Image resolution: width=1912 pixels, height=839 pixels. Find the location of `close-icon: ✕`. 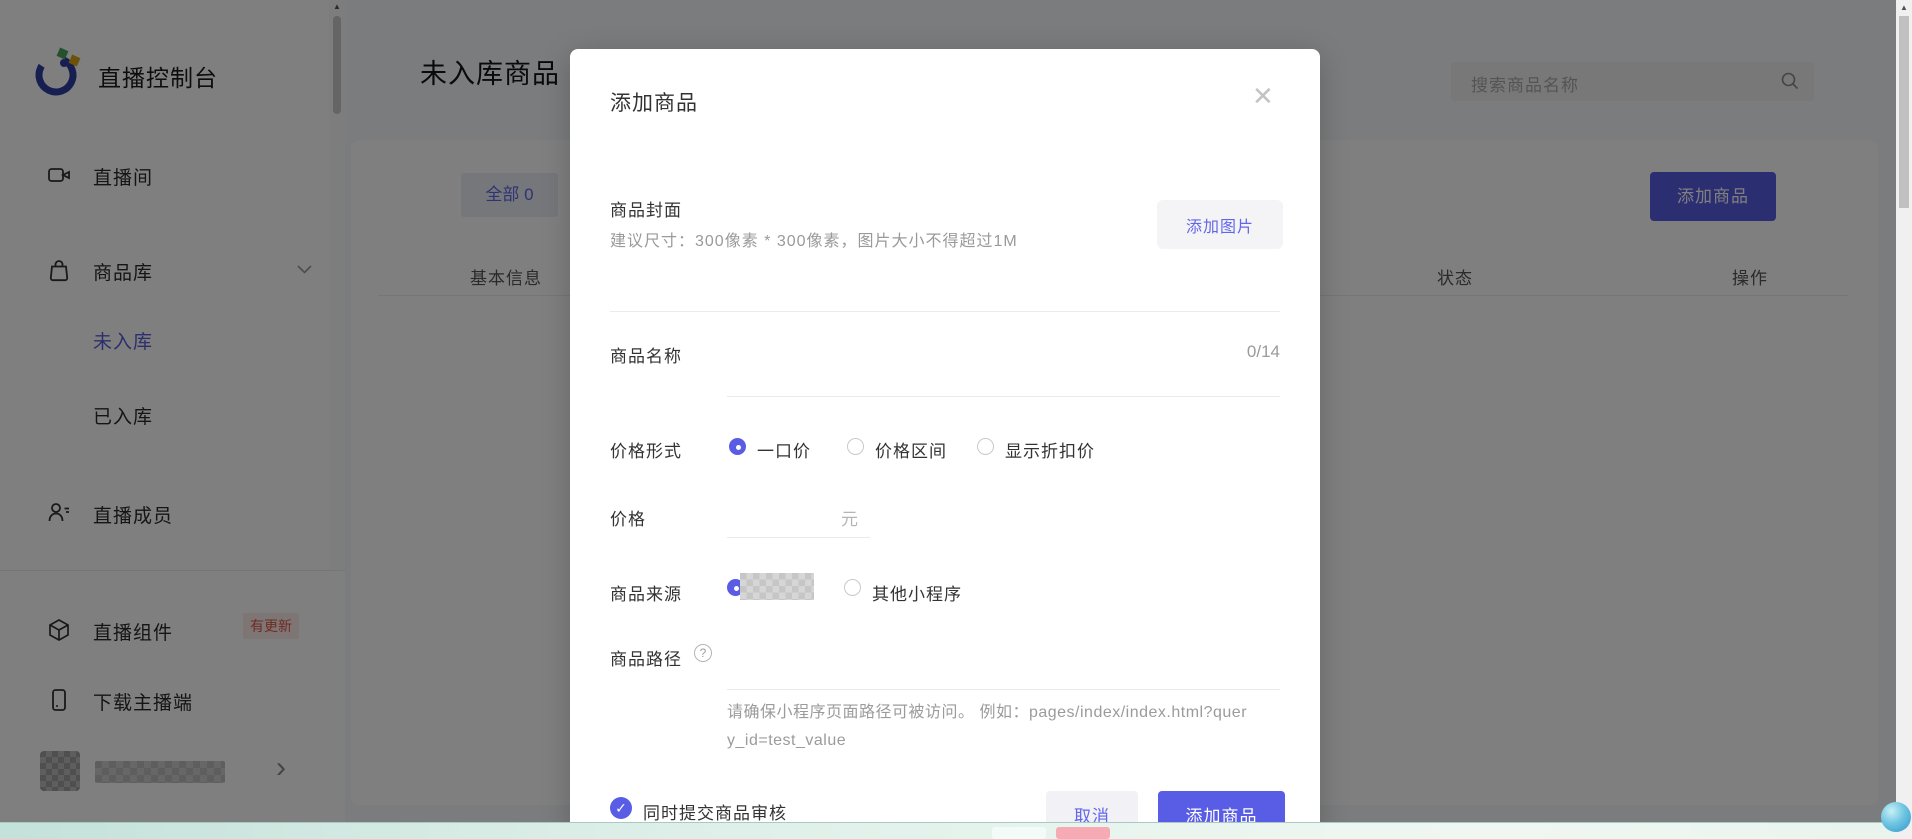

close-icon: ✕ is located at coordinates (1263, 96).